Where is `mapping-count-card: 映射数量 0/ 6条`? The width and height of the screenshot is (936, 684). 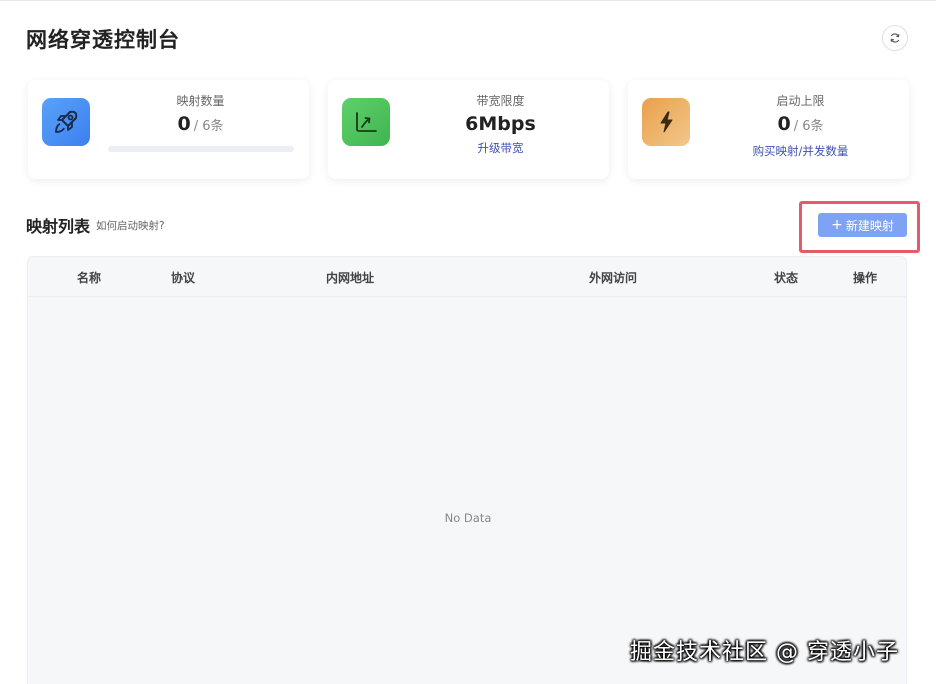
mapping-count-card: 映射数量 0/ 6条 is located at coordinates (168, 129).